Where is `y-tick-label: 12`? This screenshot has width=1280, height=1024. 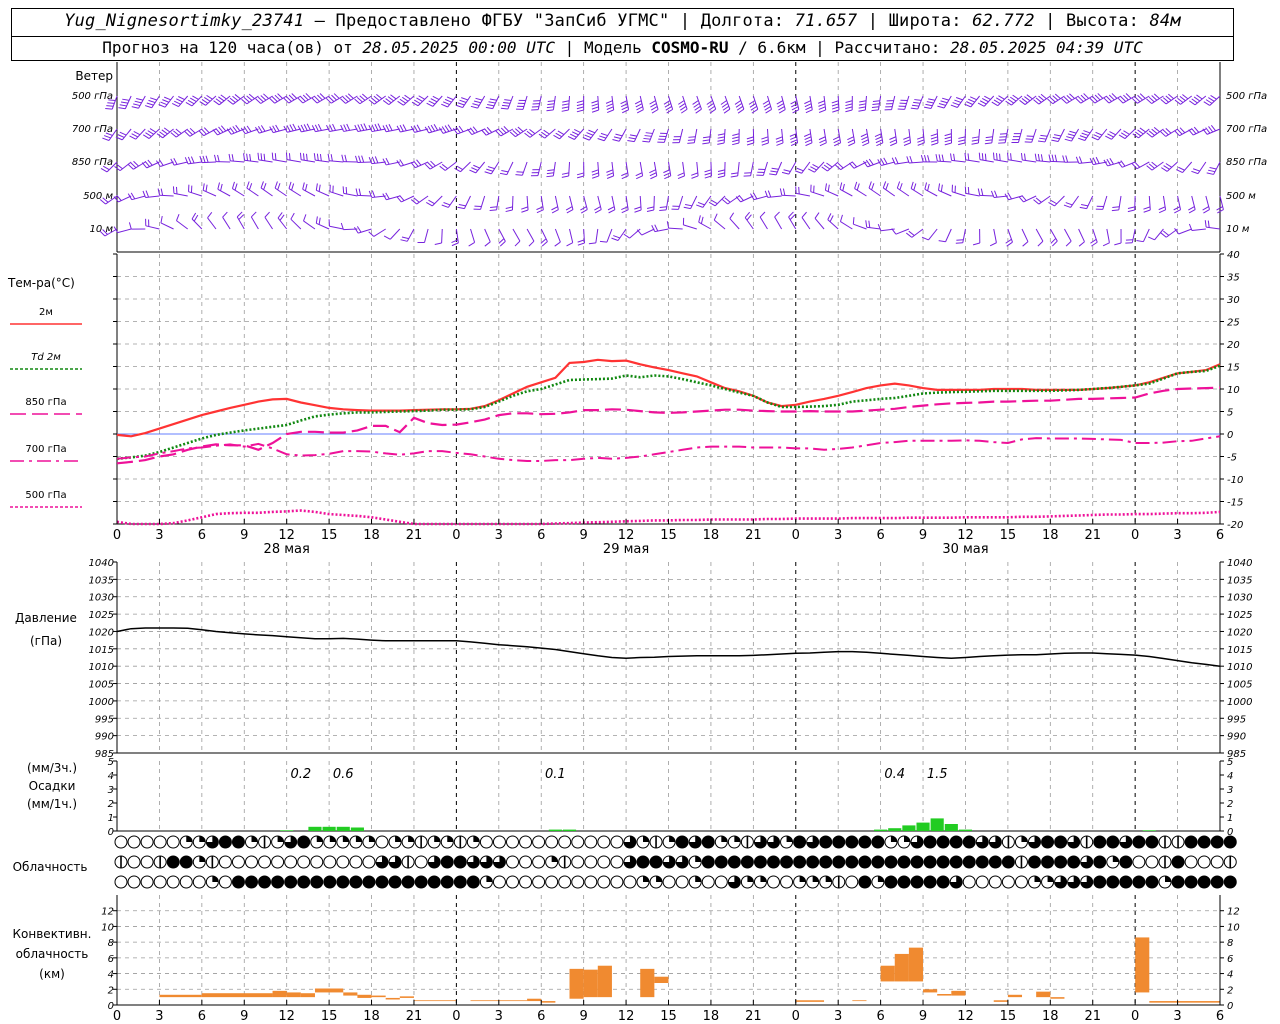 y-tick-label: 12 is located at coordinates (1233, 912).